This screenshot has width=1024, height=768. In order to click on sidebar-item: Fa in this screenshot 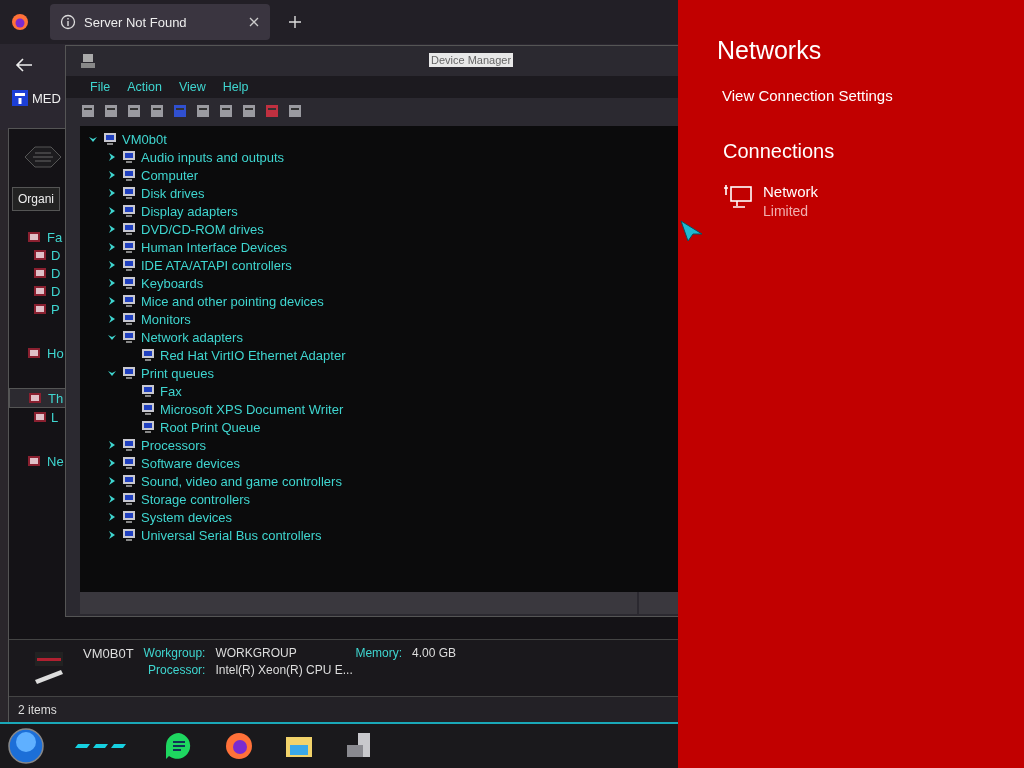, I will do `click(37, 237)`.